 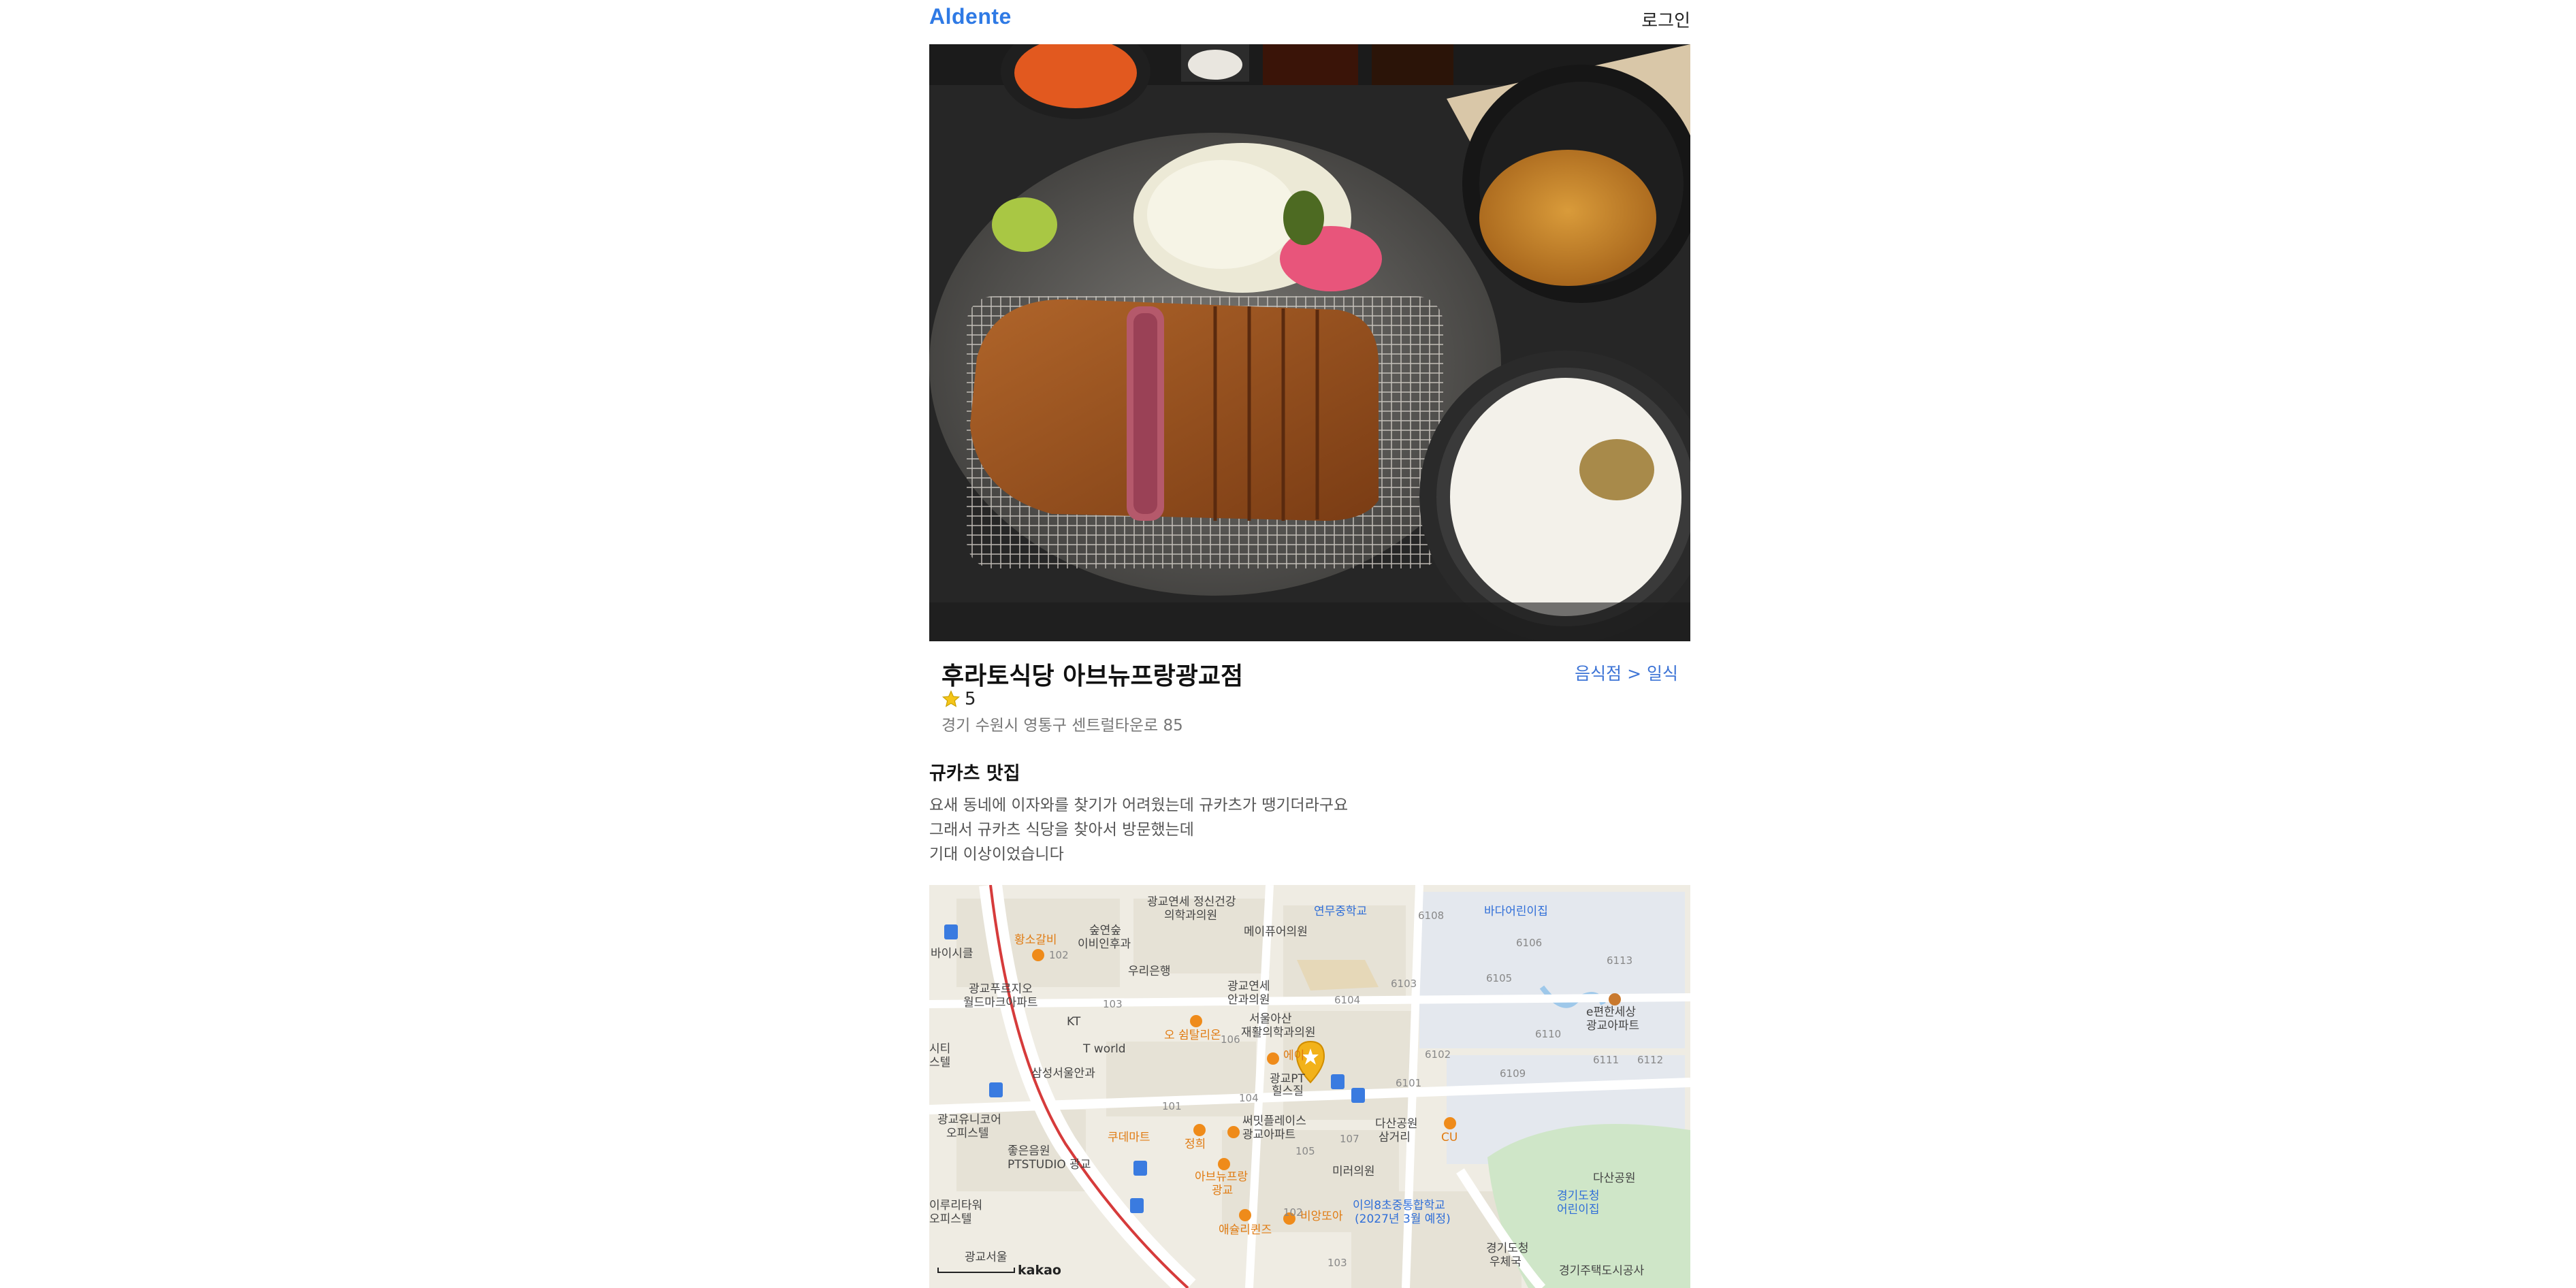 I want to click on map-label: 쿠데마트, so click(x=1129, y=1137).